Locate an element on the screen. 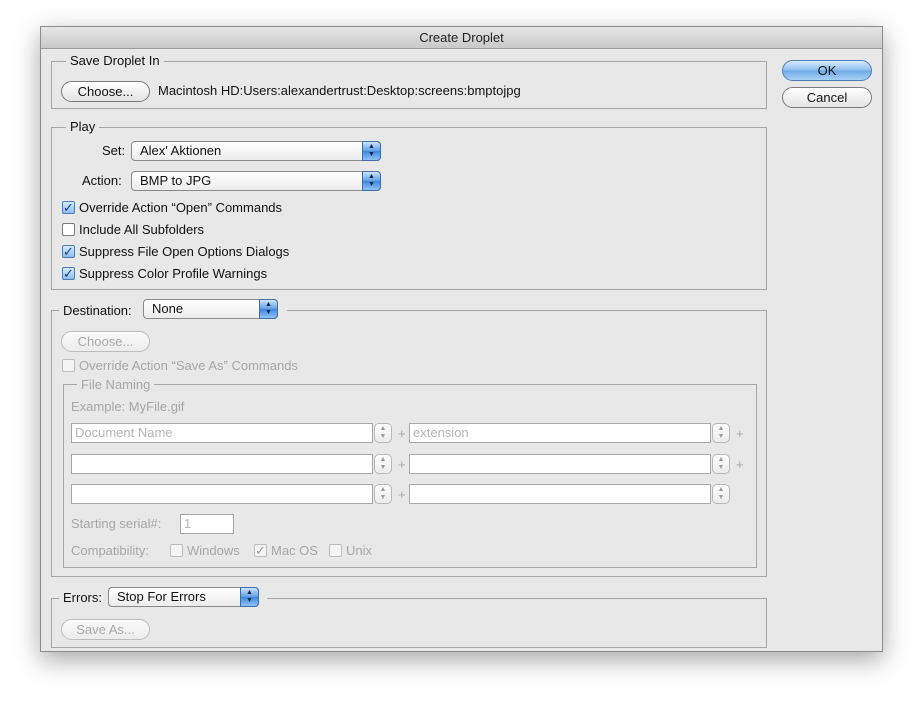 This screenshot has width=921, height=706. include-subfolders-checkbox is located at coordinates (68, 229).